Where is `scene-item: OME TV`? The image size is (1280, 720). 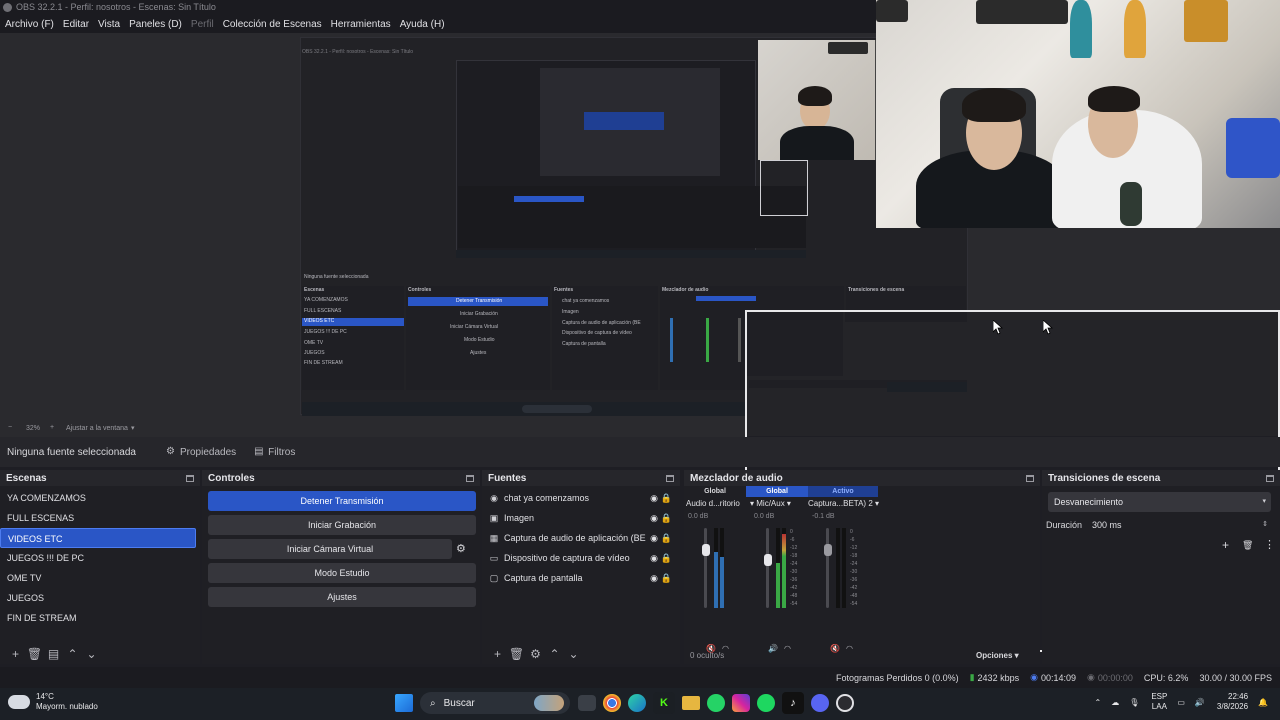 scene-item: OME TV is located at coordinates (100, 578).